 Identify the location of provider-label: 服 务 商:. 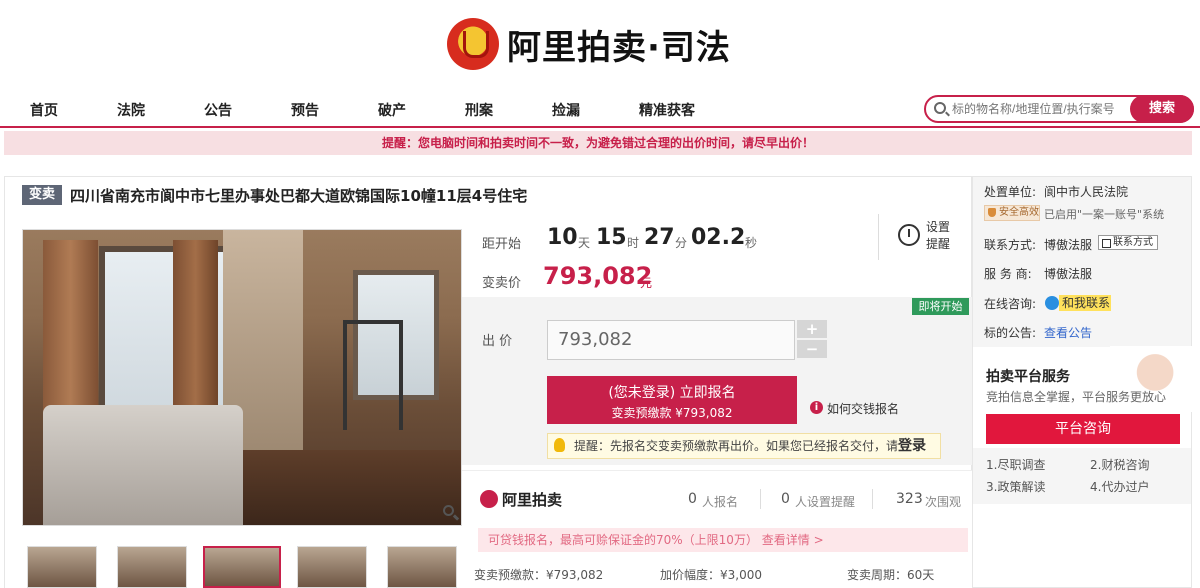
(1008, 274).